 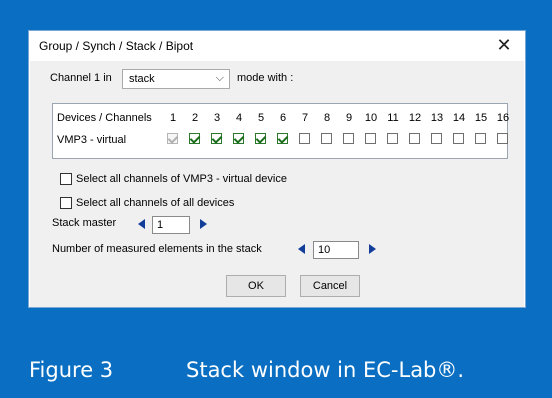 What do you see at coordinates (66, 203) in the screenshot?
I see `select-all-devices-checkbox` at bounding box center [66, 203].